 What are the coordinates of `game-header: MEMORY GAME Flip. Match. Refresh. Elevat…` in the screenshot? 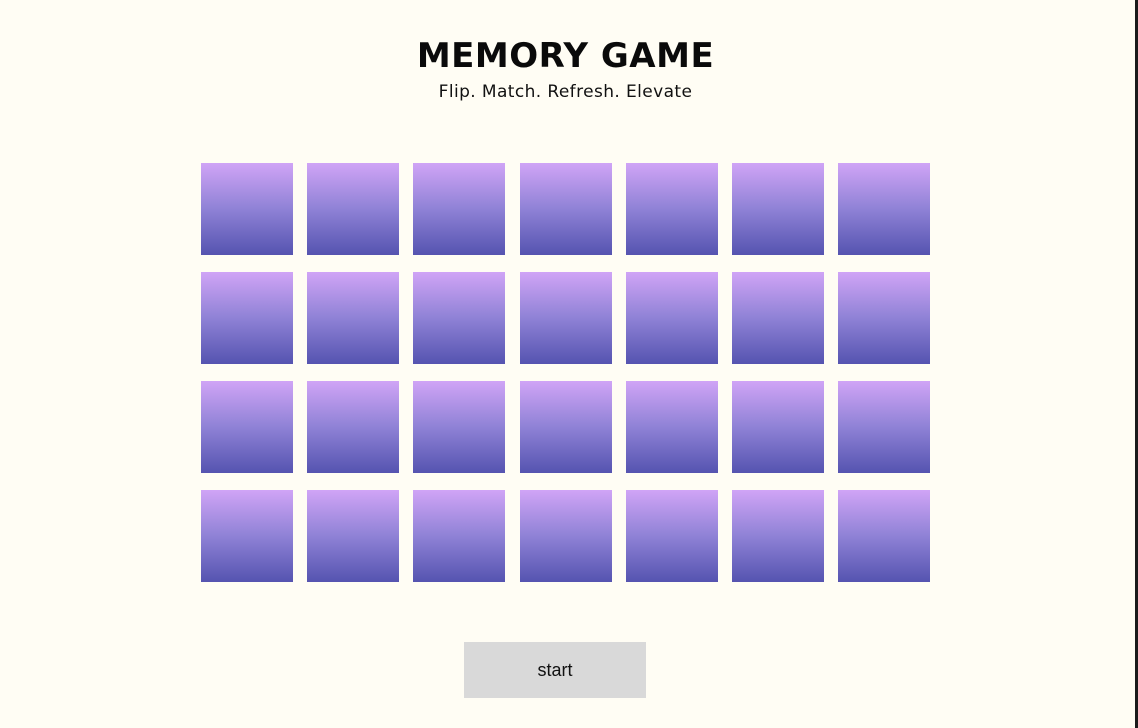 It's located at (565, 69).